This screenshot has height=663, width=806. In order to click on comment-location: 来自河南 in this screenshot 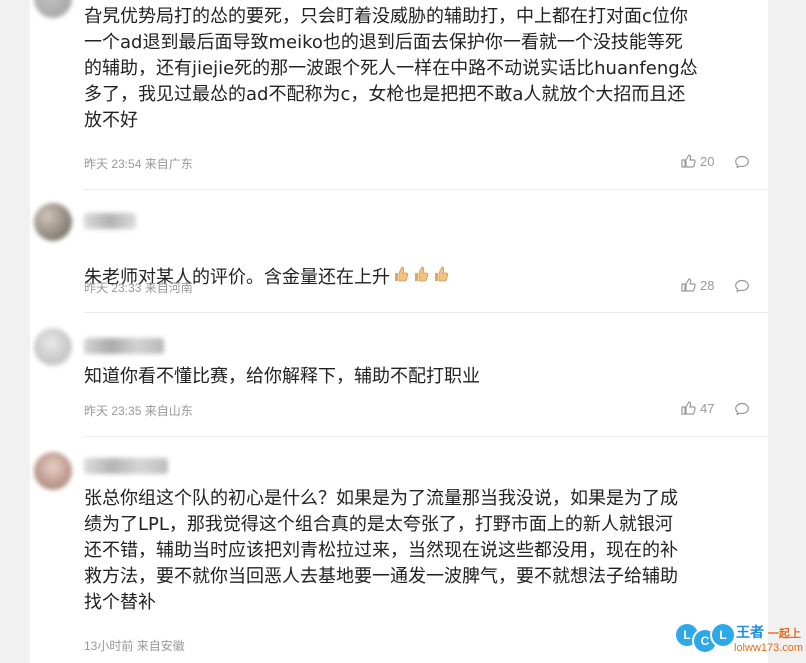, I will do `click(168, 288)`.